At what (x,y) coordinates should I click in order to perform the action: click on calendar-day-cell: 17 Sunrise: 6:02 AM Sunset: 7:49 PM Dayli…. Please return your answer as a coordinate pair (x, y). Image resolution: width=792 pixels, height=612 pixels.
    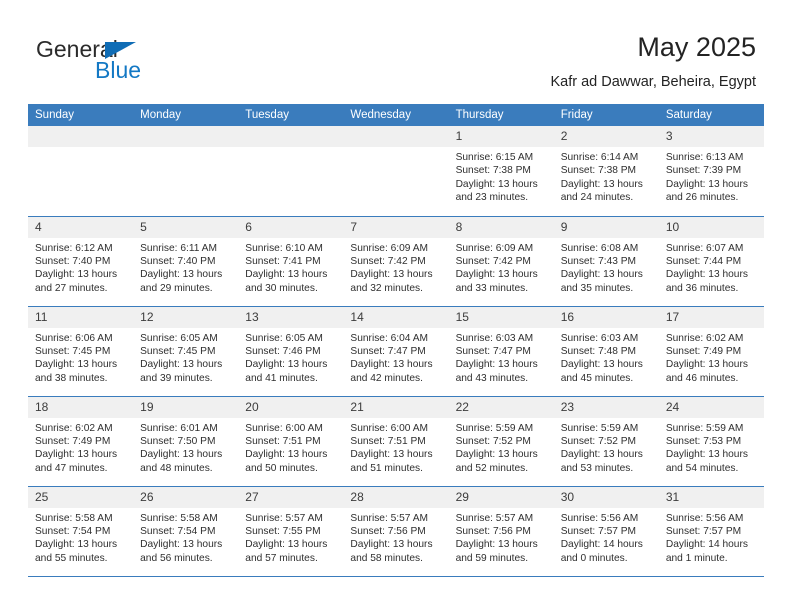
    Looking at the image, I should click on (711, 351).